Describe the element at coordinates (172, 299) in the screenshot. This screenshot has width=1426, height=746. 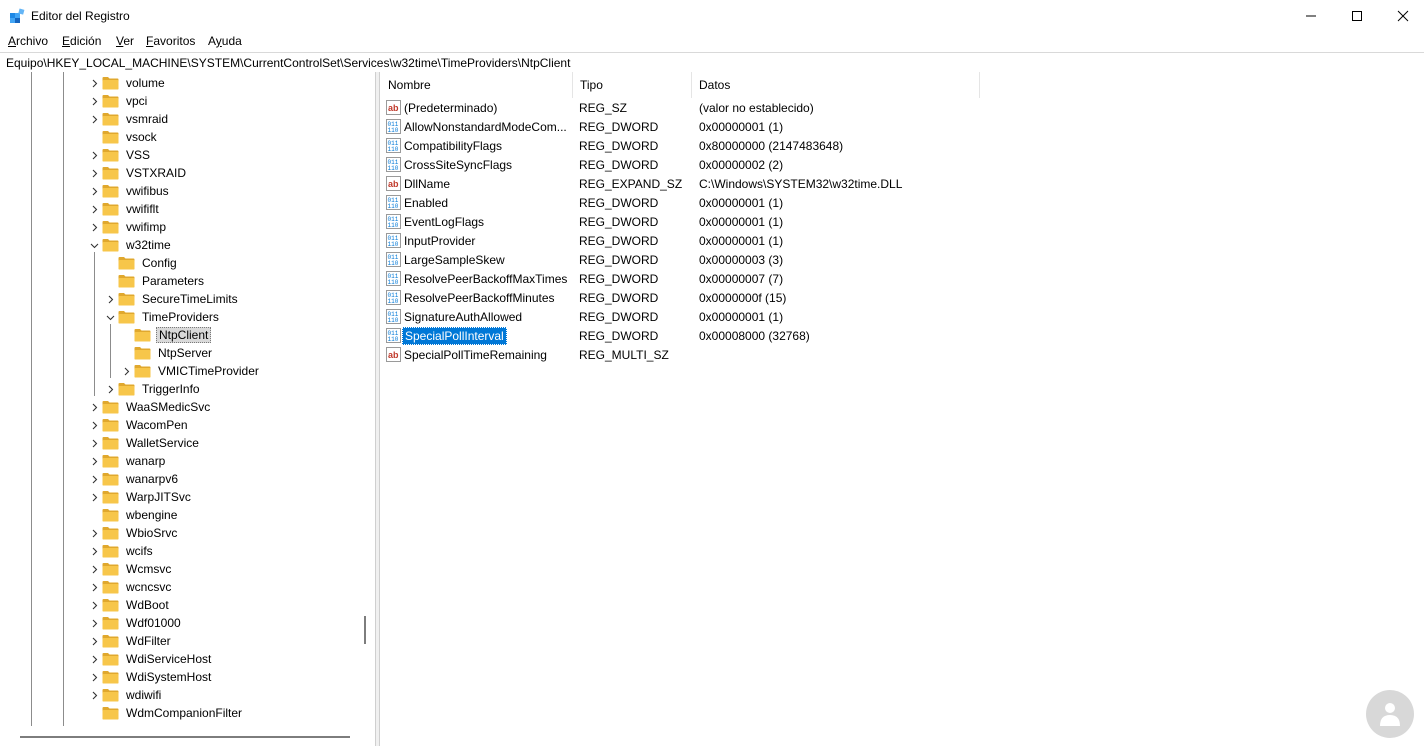
I see `tree-item: SecureTimeLimits` at that location.